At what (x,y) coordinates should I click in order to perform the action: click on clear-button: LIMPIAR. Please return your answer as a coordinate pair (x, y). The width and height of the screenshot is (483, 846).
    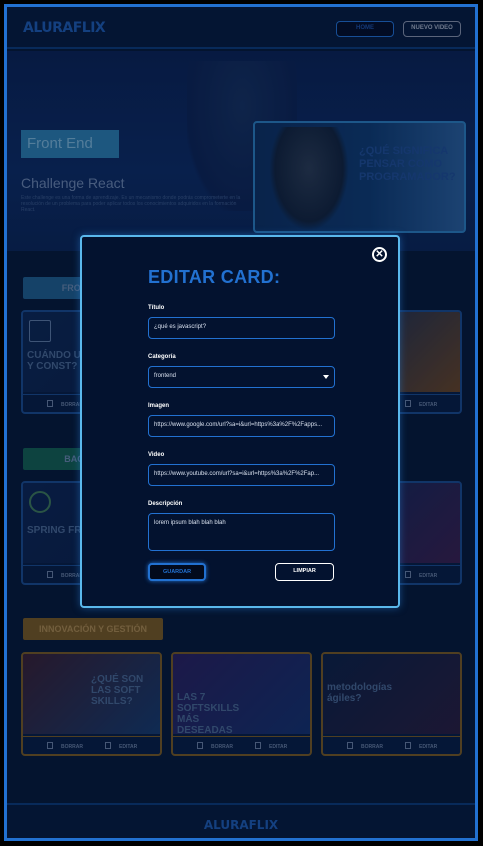
    Looking at the image, I should click on (304, 572).